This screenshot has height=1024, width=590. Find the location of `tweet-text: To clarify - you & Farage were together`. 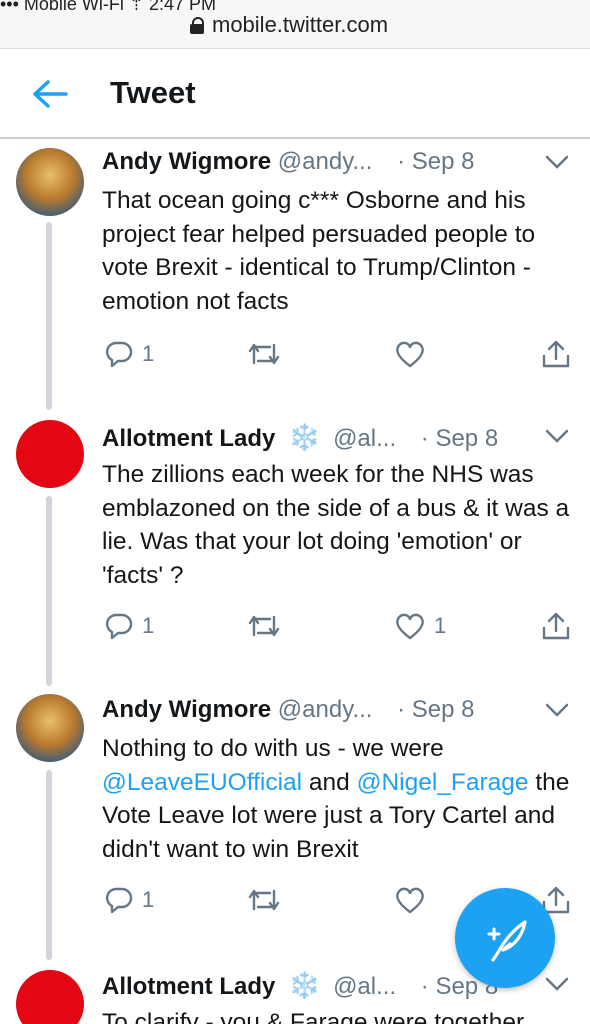

tweet-text: To clarify - you & Farage were together is located at coordinates (313, 1016).